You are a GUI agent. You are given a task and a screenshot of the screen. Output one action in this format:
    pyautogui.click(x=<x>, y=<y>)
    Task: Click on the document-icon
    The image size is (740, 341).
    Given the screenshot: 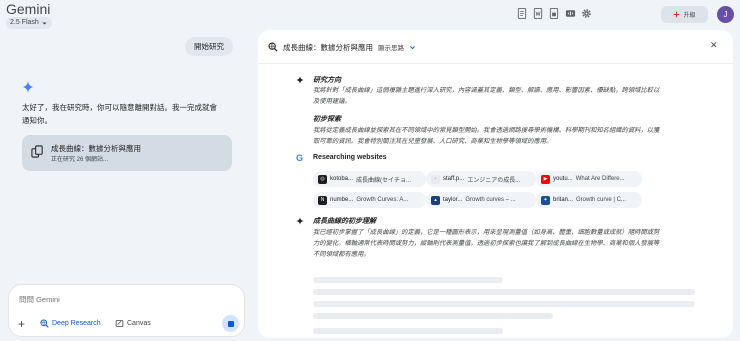 What is the action you would take?
    pyautogui.click(x=522, y=13)
    